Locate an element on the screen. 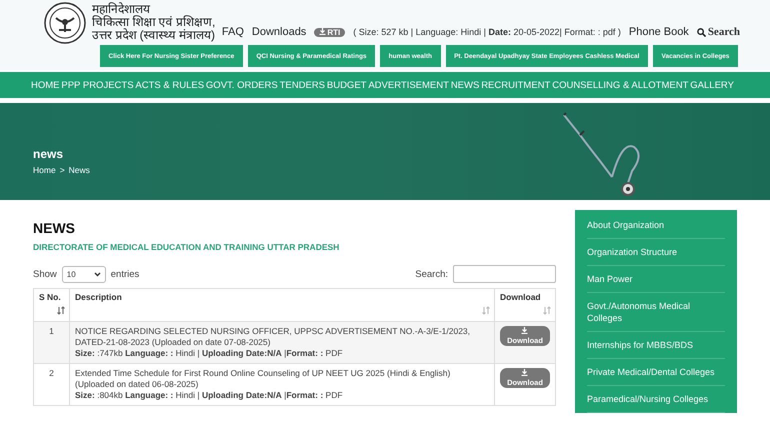 This screenshot has width=770, height=431. phone-book-link: Phone Book is located at coordinates (658, 32).